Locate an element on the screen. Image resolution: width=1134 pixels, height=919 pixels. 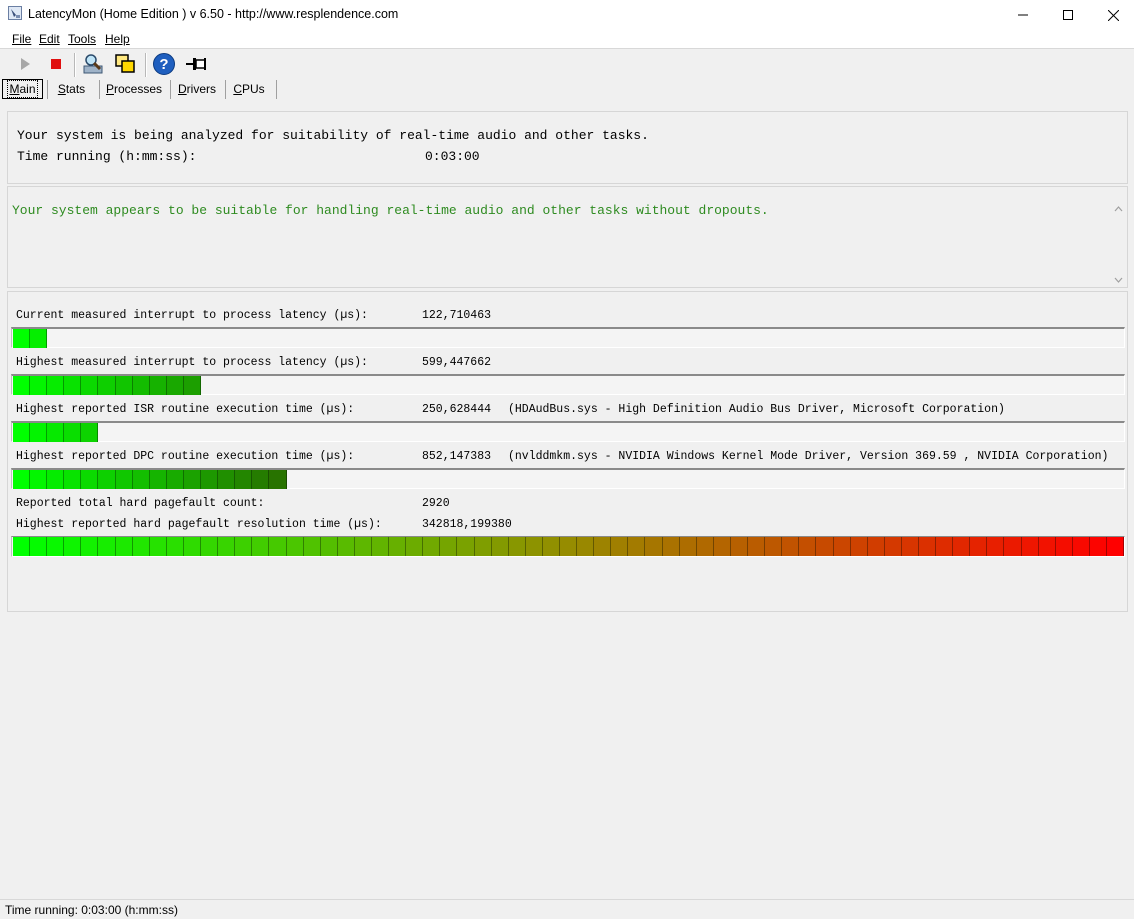
menu-help: Help is located at coordinates (117, 39).